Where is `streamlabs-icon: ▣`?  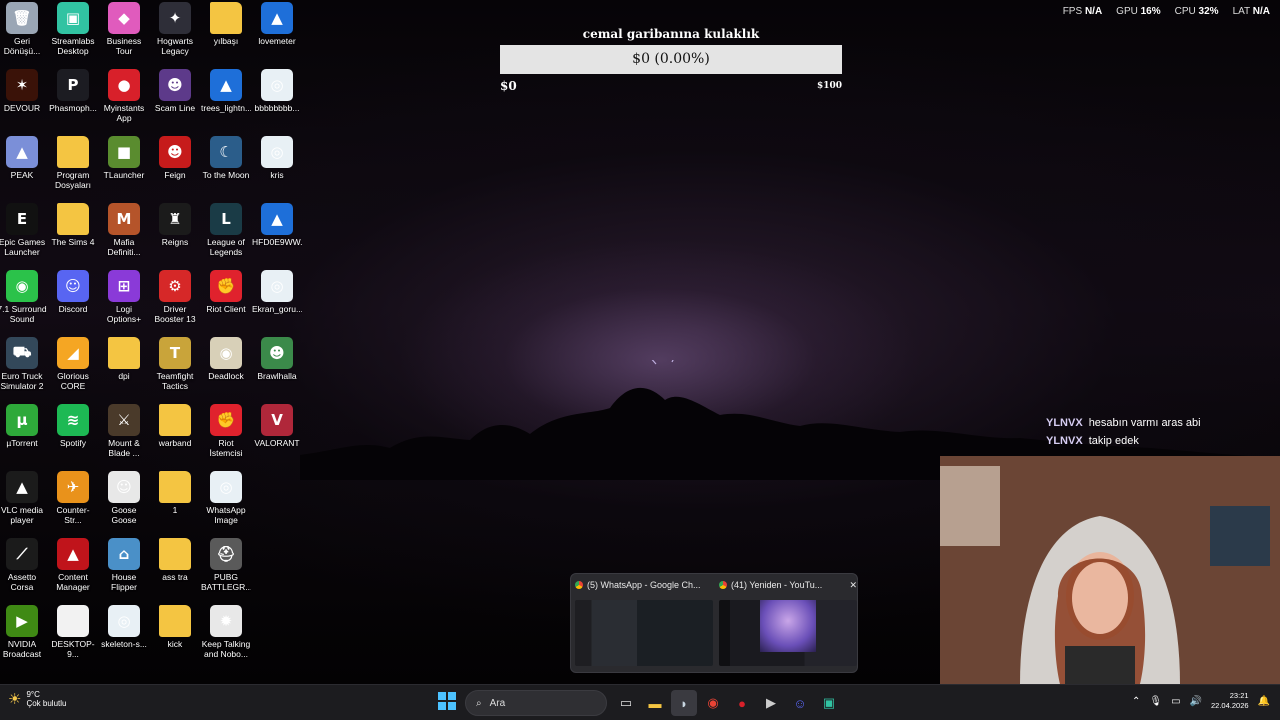
streamlabs-icon: ▣ is located at coordinates (829, 702).